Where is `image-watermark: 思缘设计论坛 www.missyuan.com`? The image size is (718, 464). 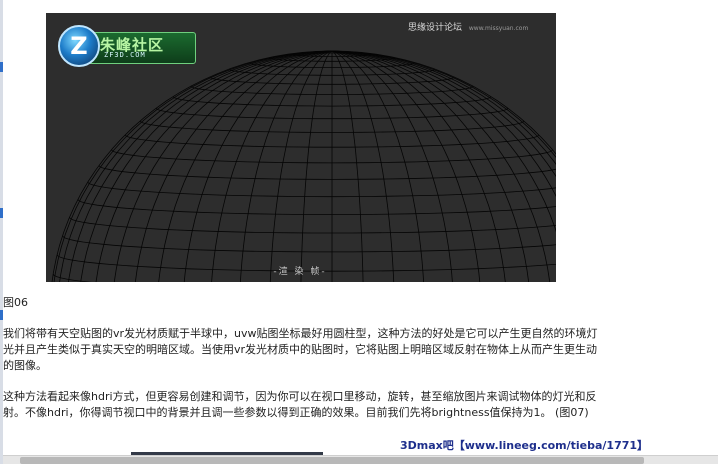 image-watermark: 思缘设计论坛 www.missyuan.com is located at coordinates (480, 26).